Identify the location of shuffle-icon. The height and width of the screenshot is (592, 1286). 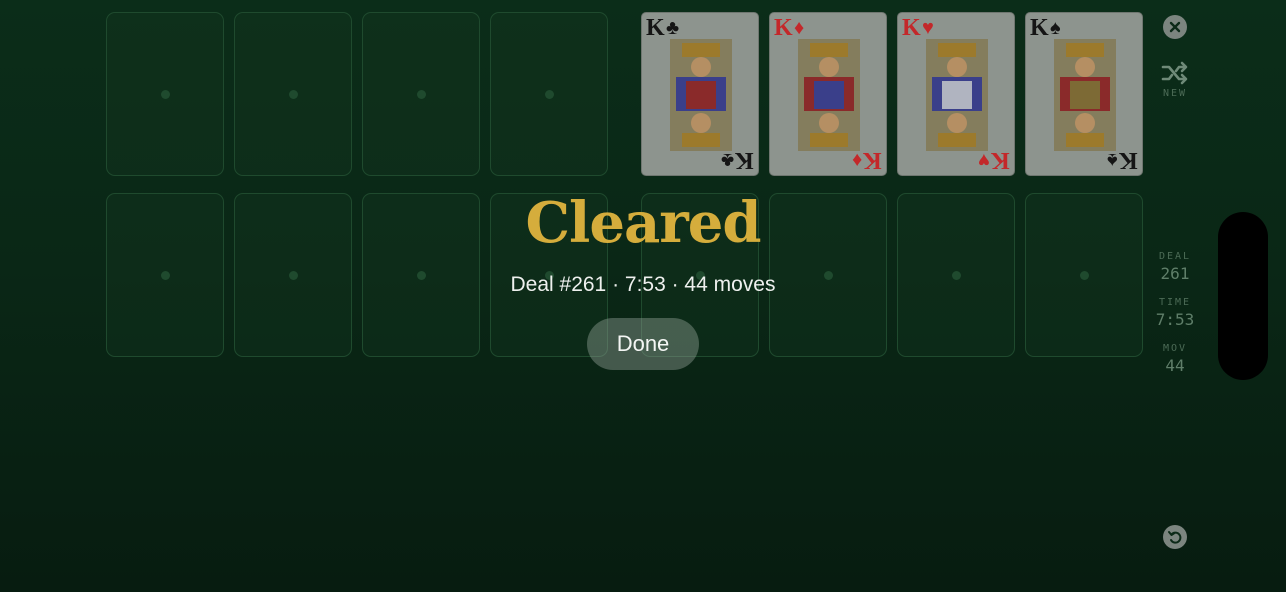
(1174, 73).